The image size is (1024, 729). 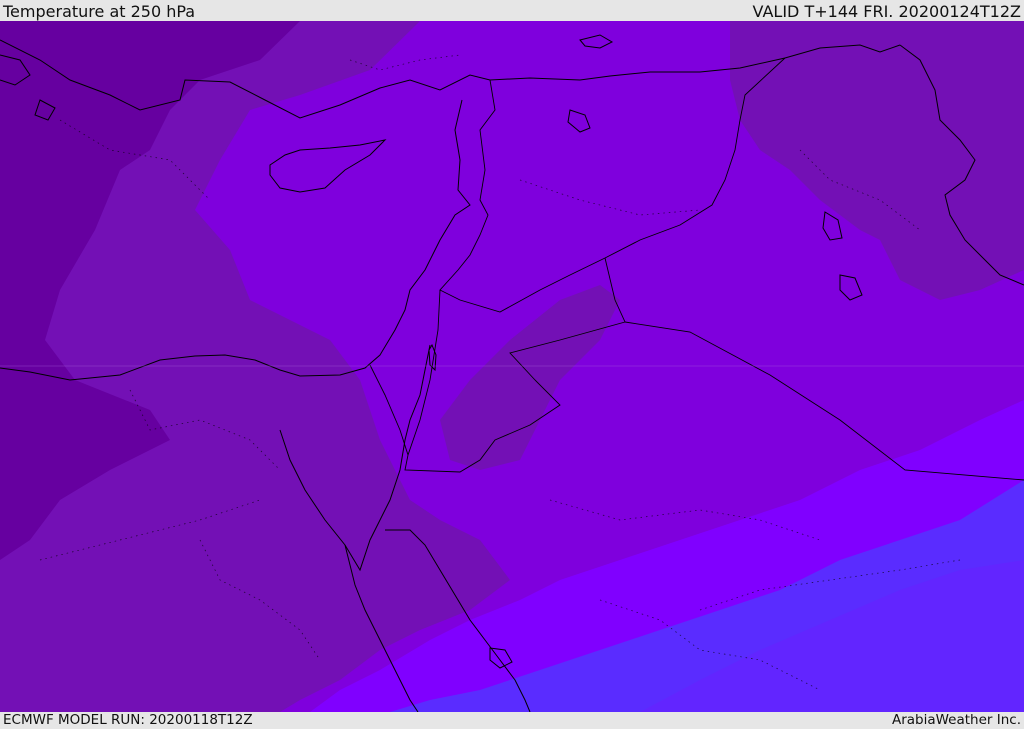 What do you see at coordinates (886, 11) in the screenshot?
I see `valid-time-label: VALID T+144 FRI. 20200124T12Z` at bounding box center [886, 11].